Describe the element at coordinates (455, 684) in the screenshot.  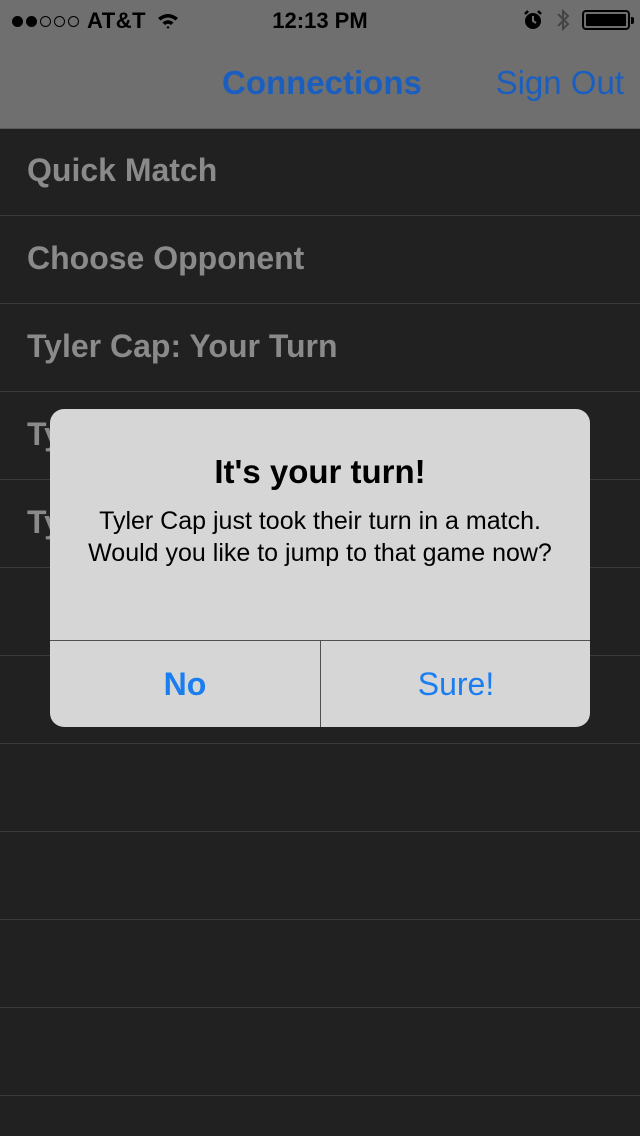
I see `sure-button: Sure!` at that location.